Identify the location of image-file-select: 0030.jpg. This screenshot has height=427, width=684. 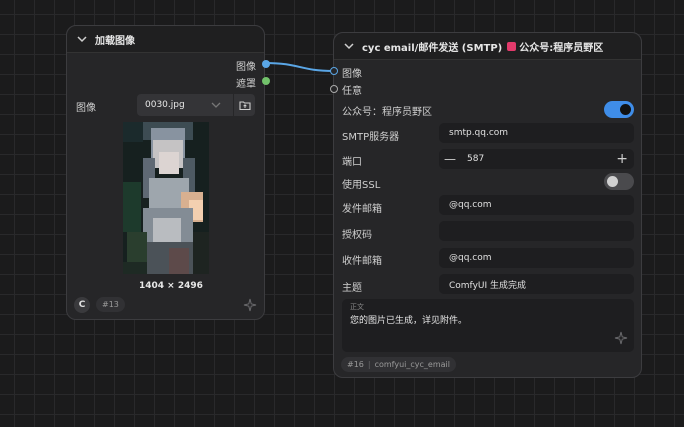
(185, 105).